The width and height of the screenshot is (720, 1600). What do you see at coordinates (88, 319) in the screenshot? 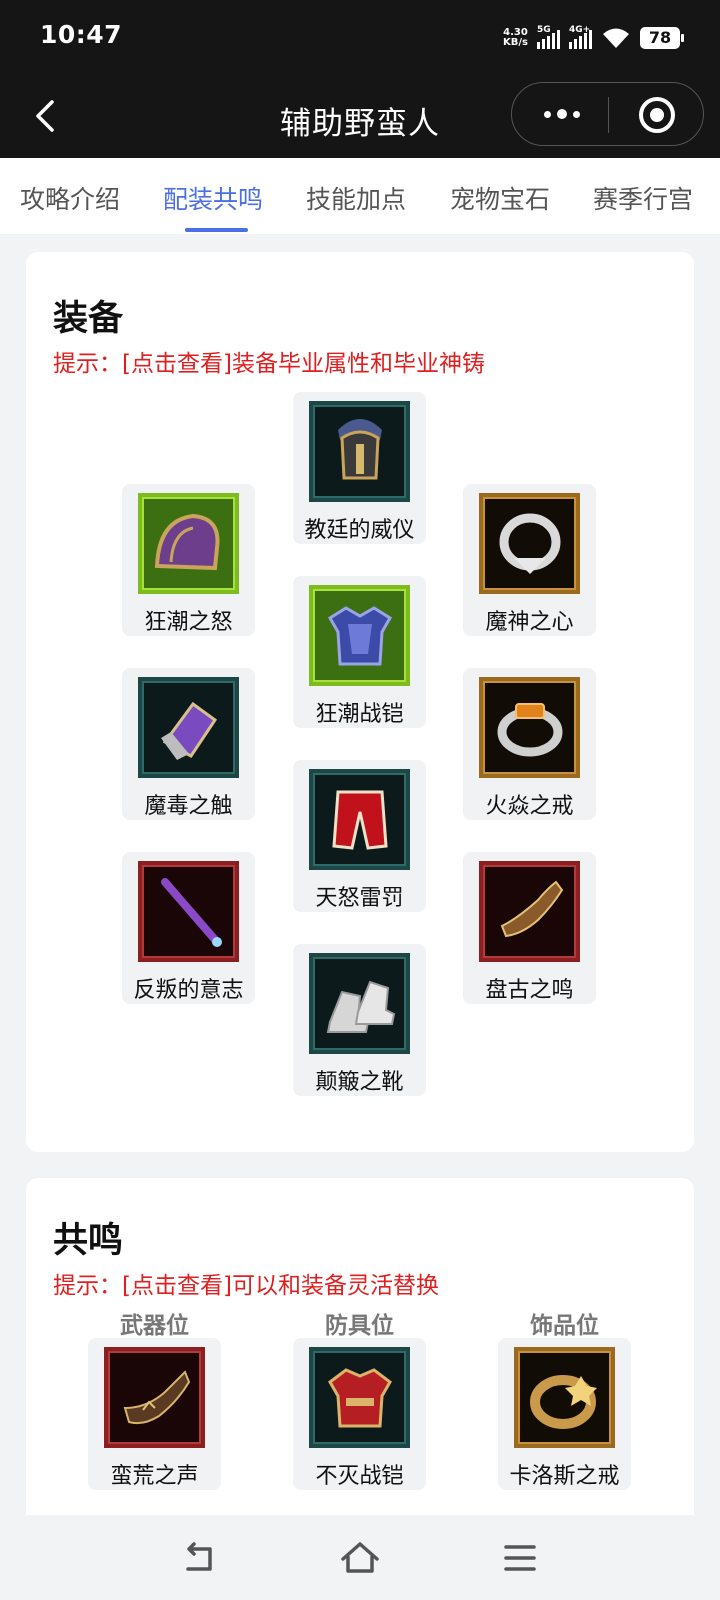
I see `equipment-title: 装备` at bounding box center [88, 319].